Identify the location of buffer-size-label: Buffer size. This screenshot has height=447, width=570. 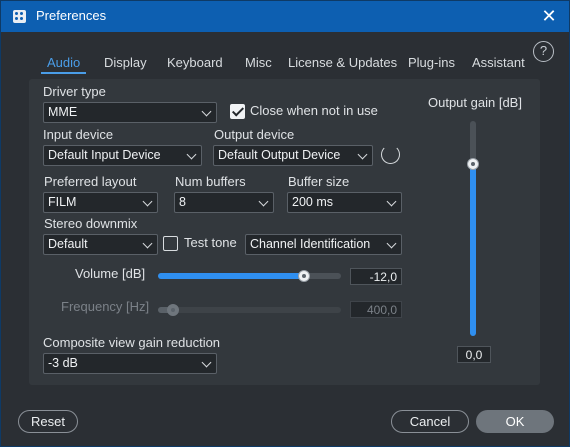
(319, 181).